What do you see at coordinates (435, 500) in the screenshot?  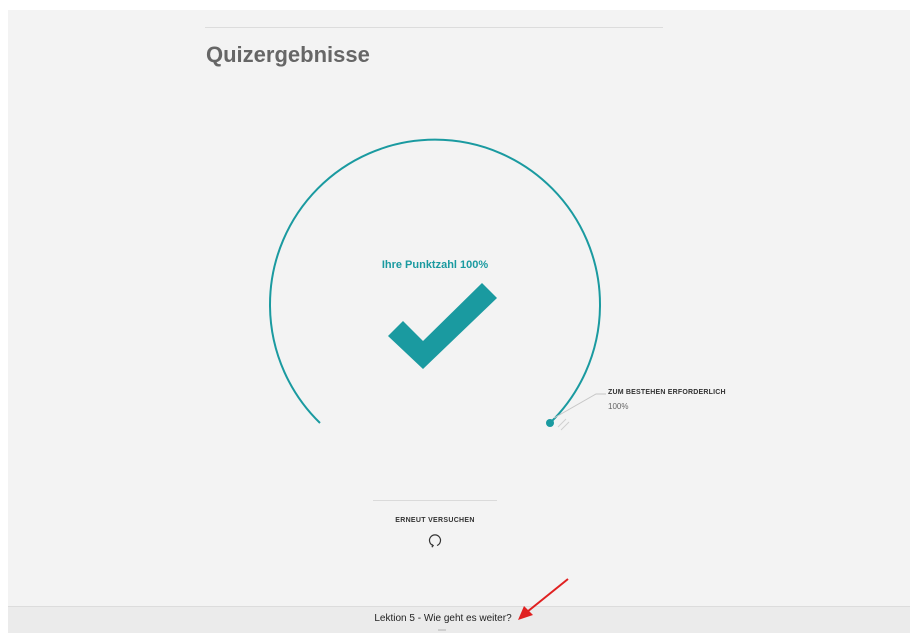 I see `retry-divider` at bounding box center [435, 500].